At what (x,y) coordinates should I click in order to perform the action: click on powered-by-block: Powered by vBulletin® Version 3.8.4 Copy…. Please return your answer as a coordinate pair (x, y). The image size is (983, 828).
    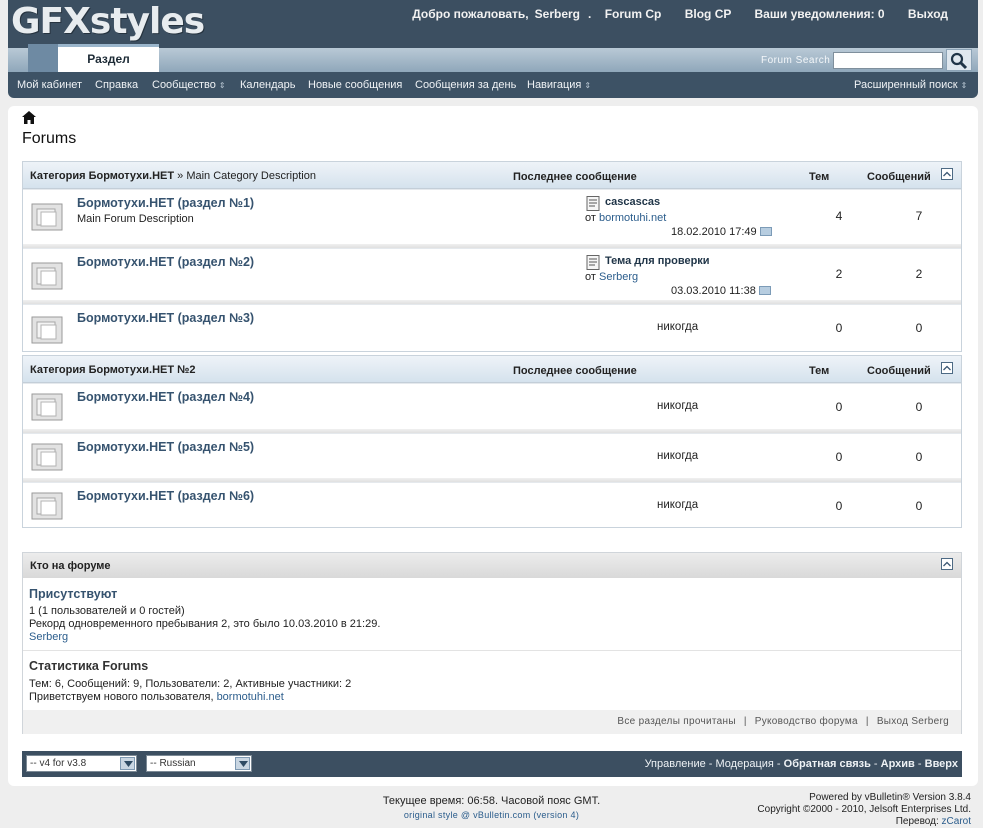
    Looking at the image, I should click on (864, 810).